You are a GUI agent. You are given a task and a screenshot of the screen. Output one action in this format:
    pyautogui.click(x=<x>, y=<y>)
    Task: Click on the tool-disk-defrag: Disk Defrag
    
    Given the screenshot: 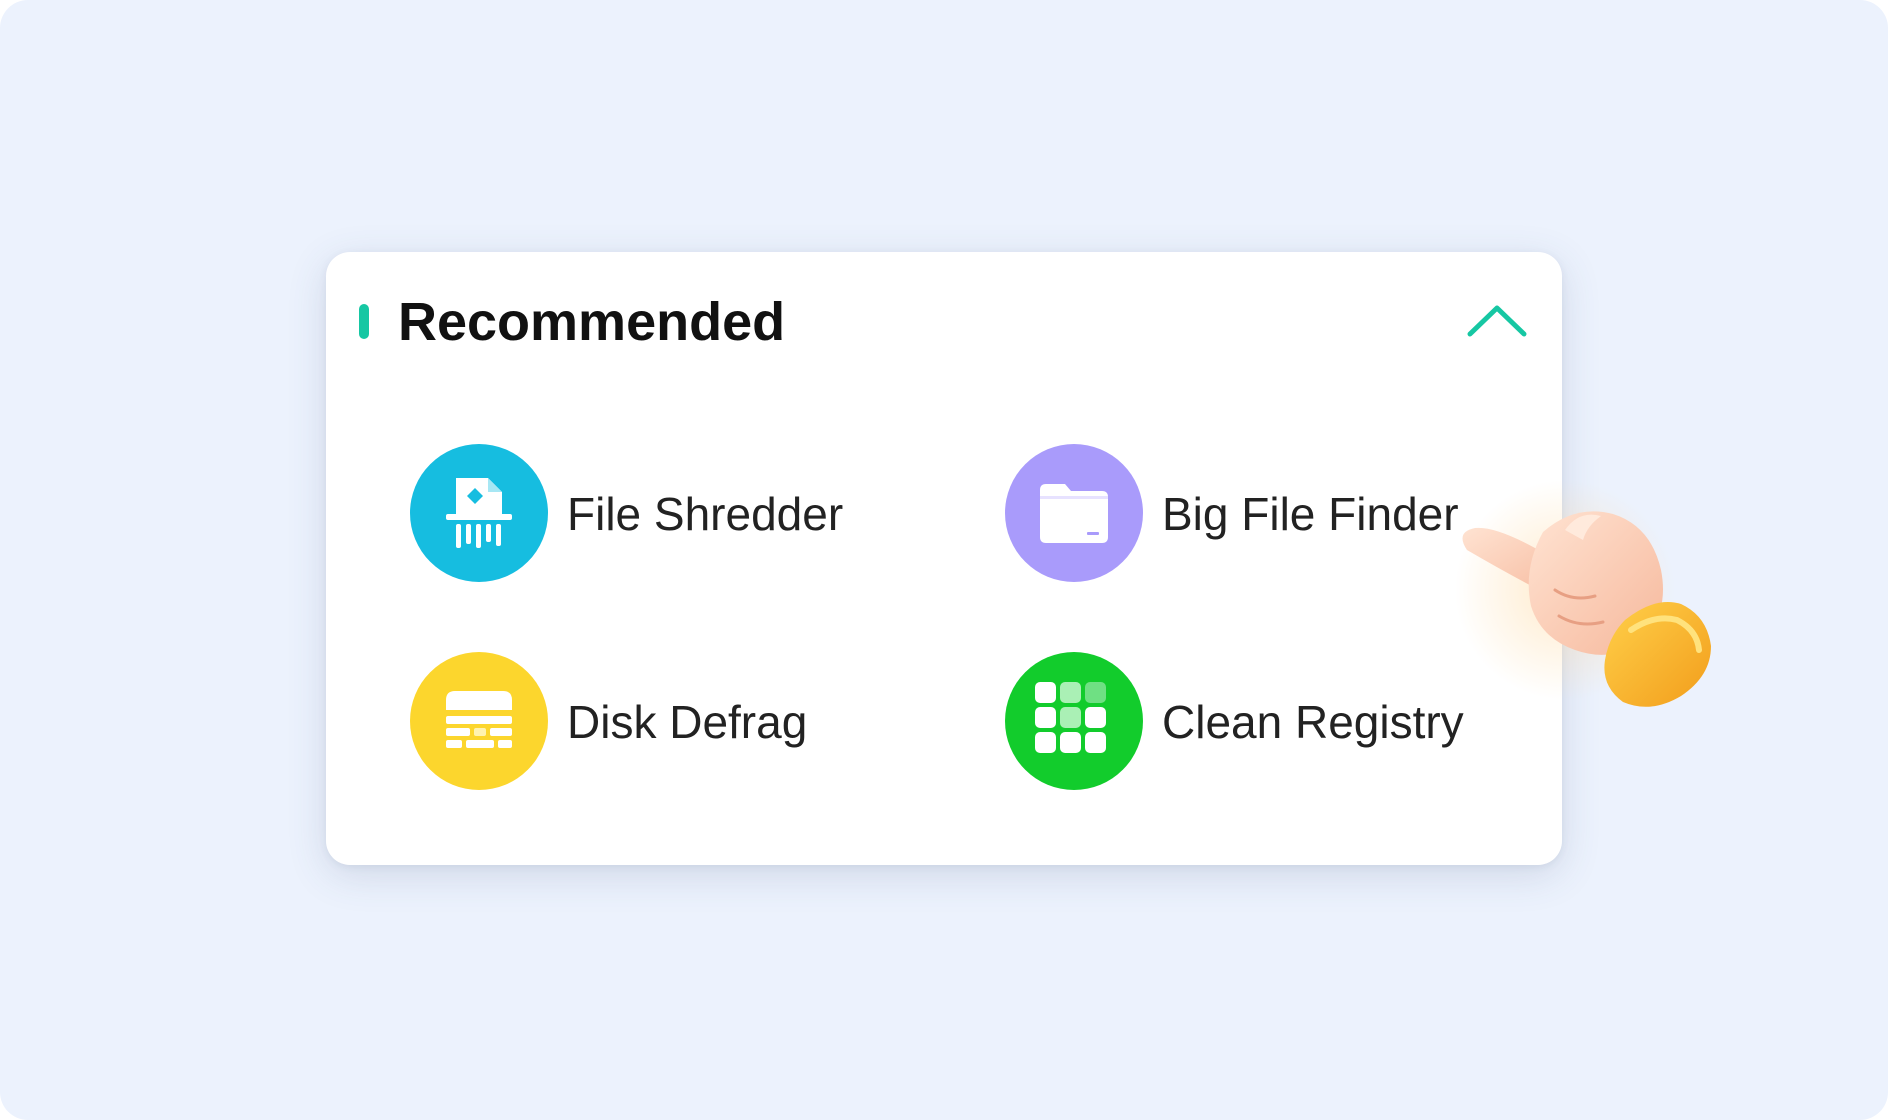 What is the action you would take?
    pyautogui.click(x=610, y=722)
    